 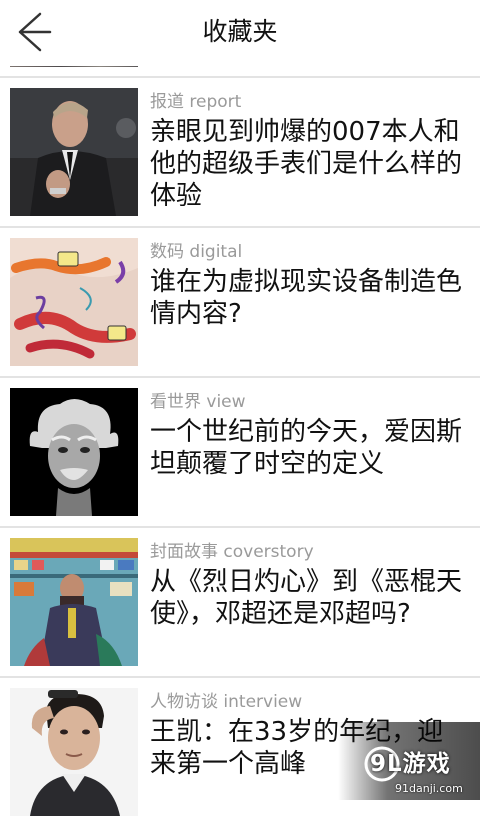 What do you see at coordinates (196, 102) in the screenshot?
I see `item-category: 报道 report` at bounding box center [196, 102].